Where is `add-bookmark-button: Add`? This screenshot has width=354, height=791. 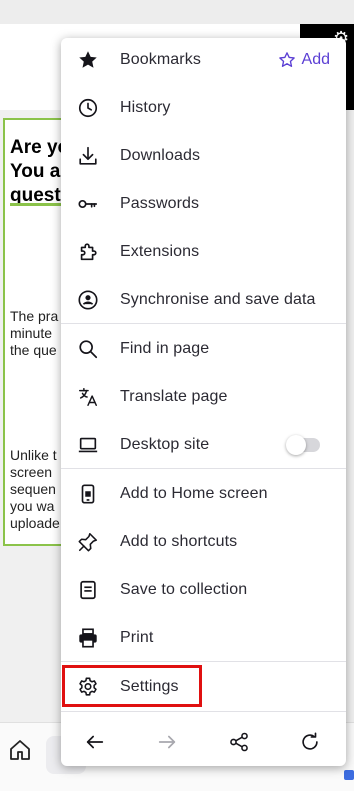
add-bookmark-button: Add is located at coordinates (304, 60).